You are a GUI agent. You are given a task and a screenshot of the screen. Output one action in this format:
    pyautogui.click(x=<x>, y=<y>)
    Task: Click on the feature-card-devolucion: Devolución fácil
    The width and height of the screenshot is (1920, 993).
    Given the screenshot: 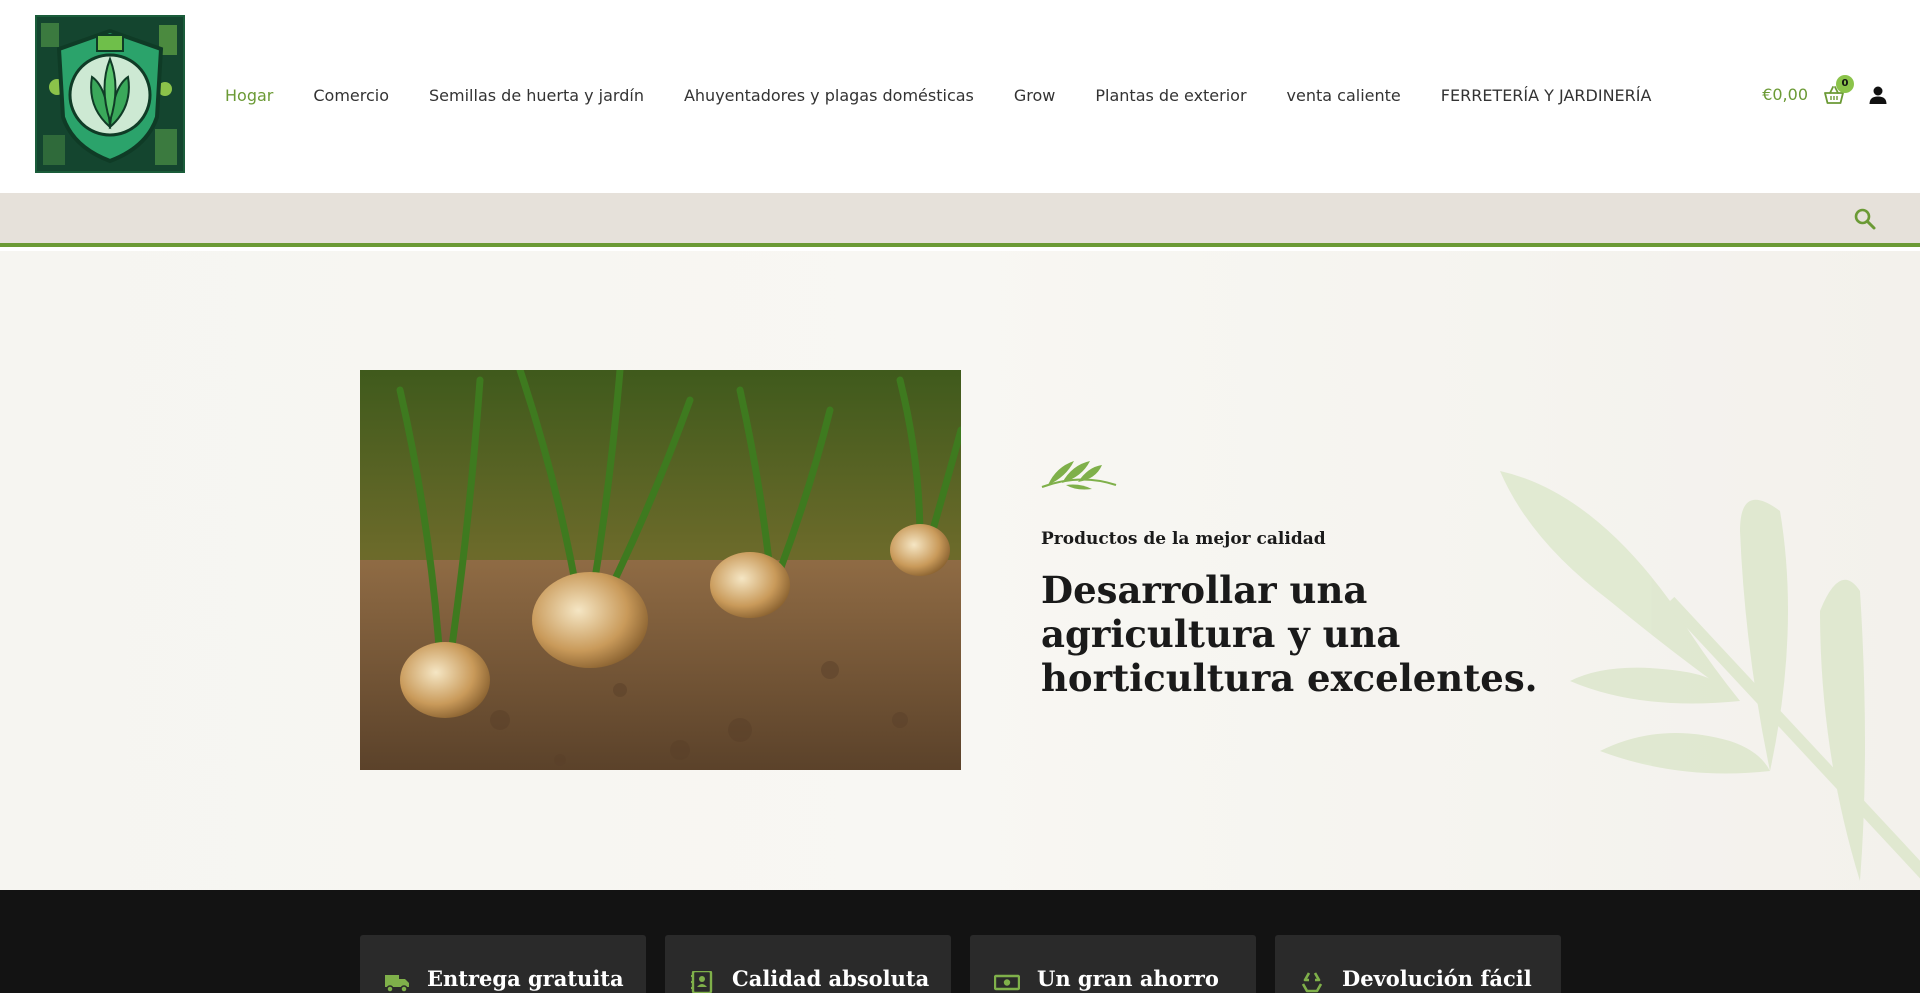 What is the action you would take?
    pyautogui.click(x=1418, y=964)
    